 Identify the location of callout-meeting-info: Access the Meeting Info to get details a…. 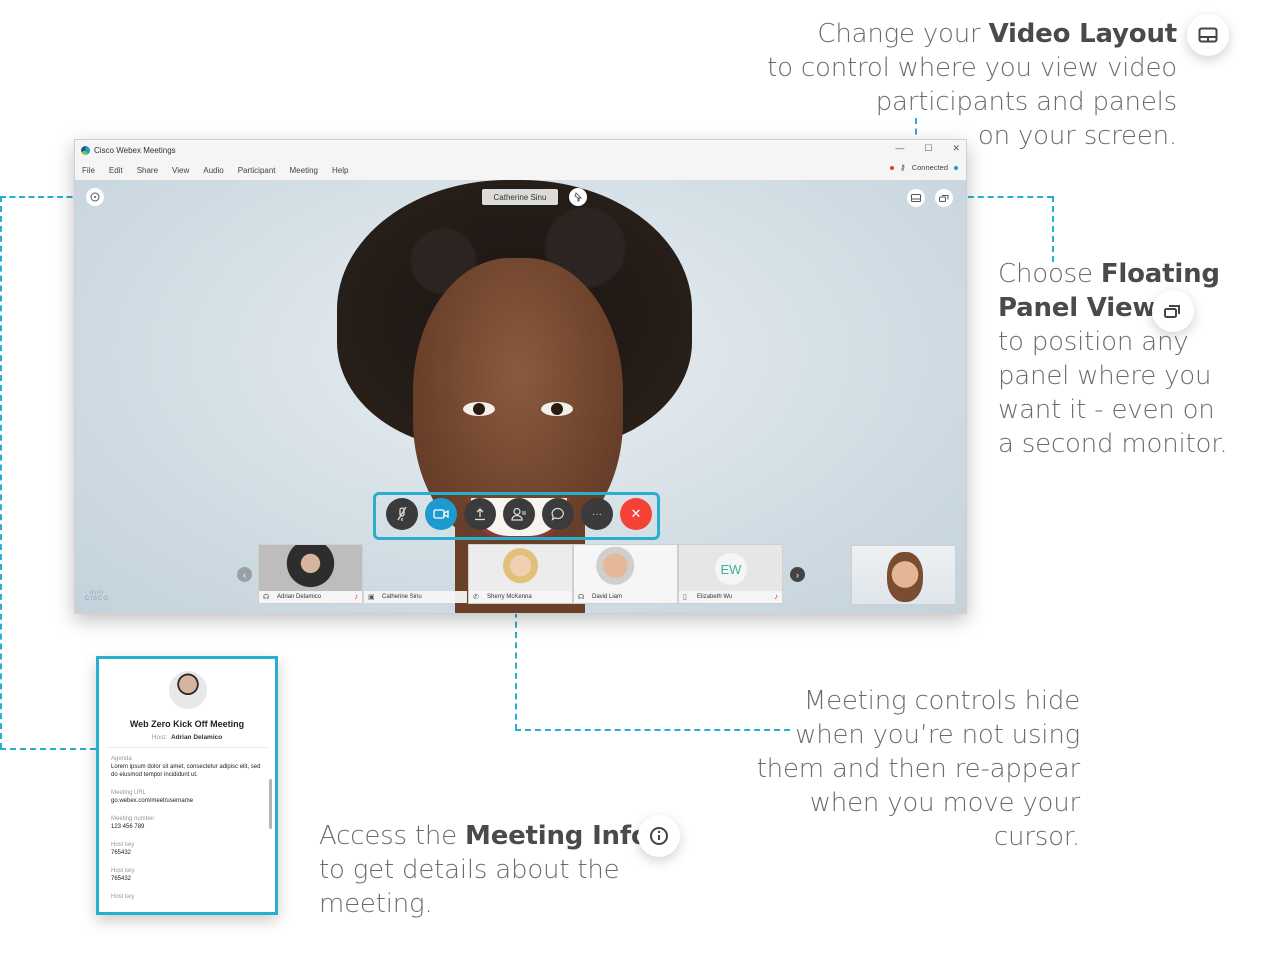
(484, 870).